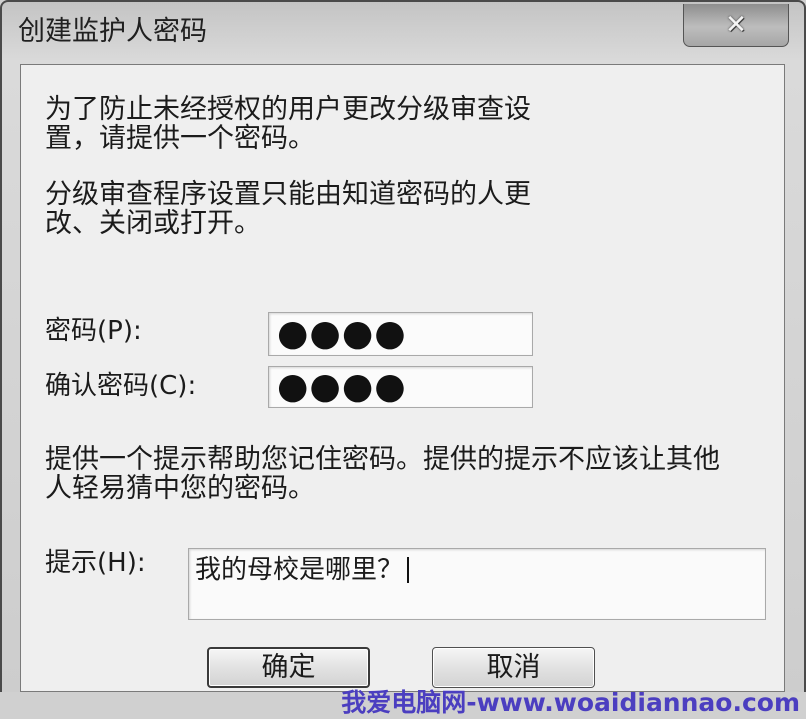 Image resolution: width=806 pixels, height=719 pixels. I want to click on confirm-password-label: 确认密码(C):, so click(121, 386).